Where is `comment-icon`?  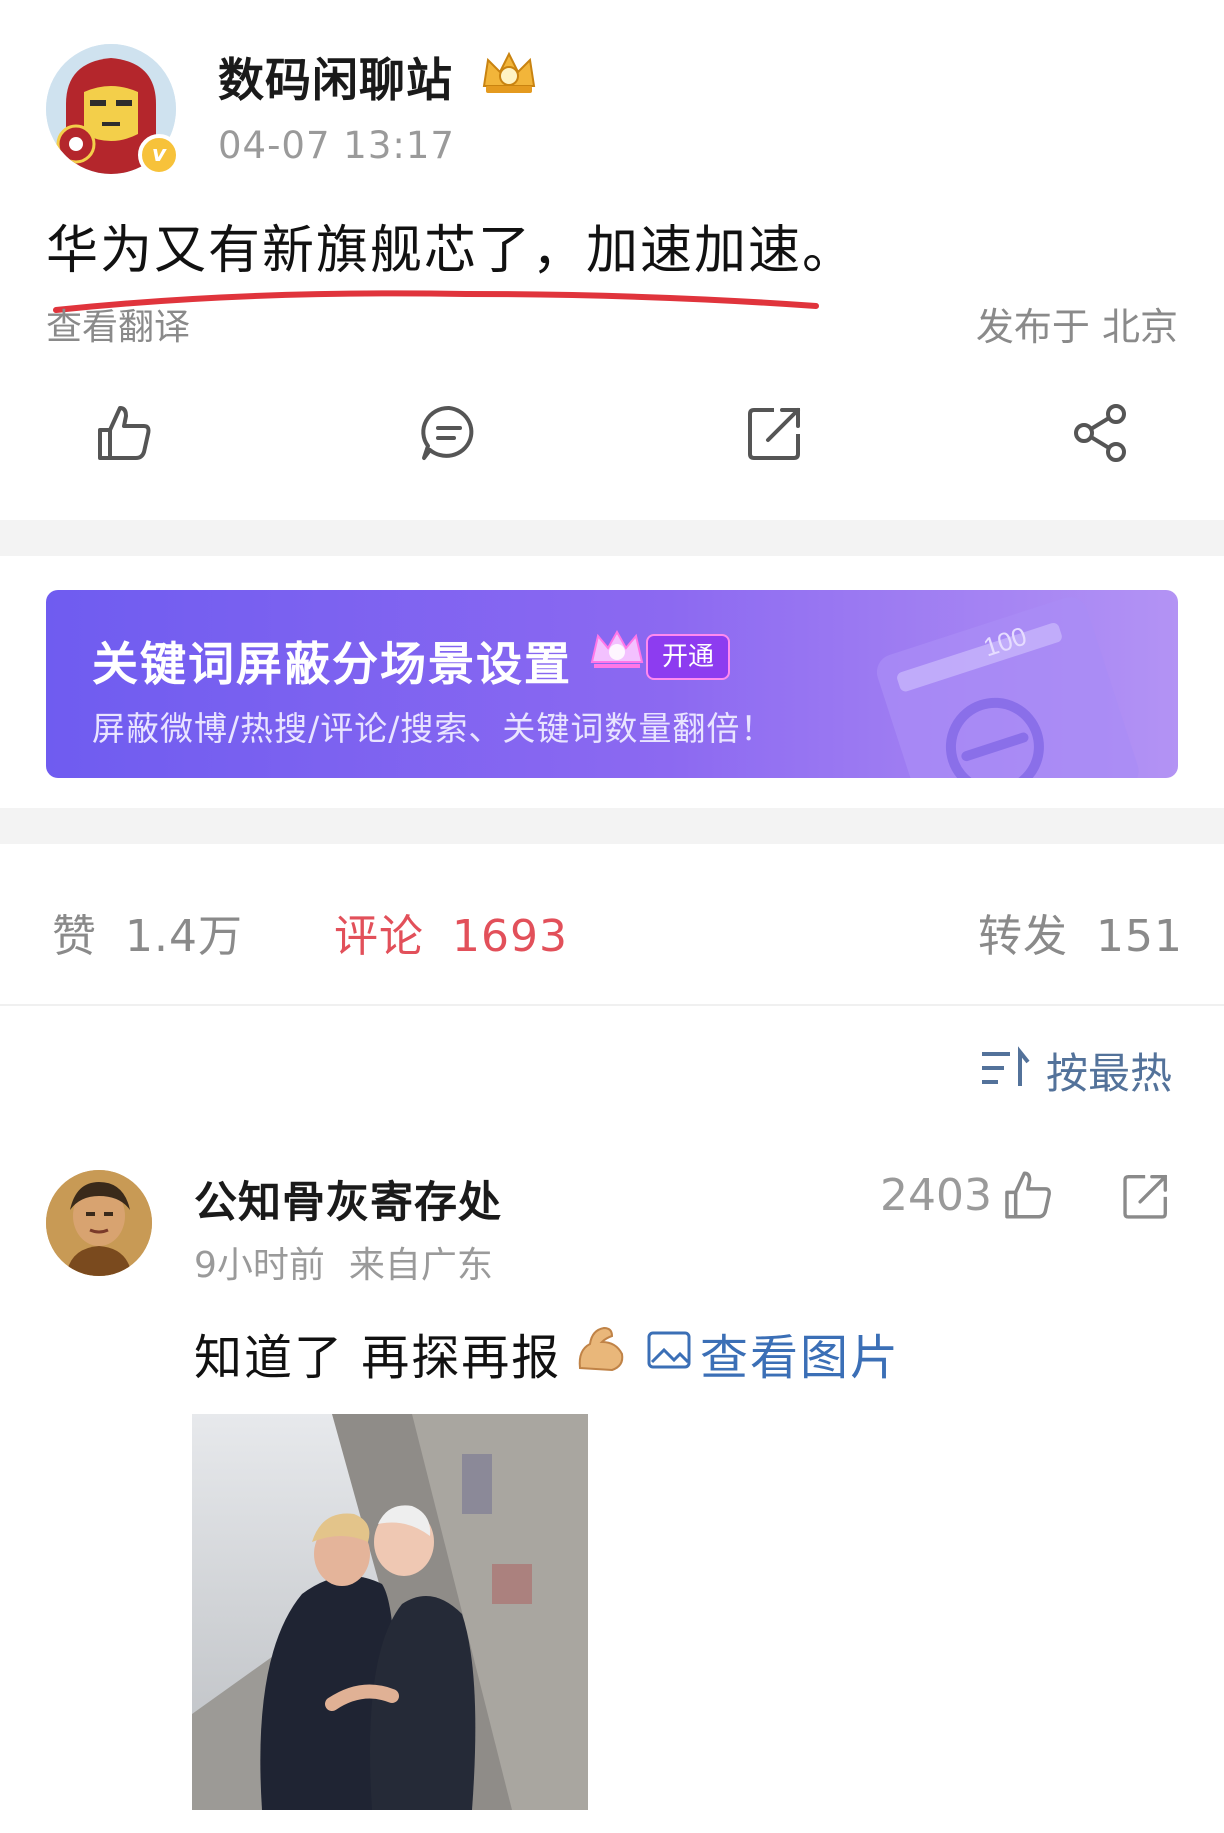
comment-icon is located at coordinates (449, 433).